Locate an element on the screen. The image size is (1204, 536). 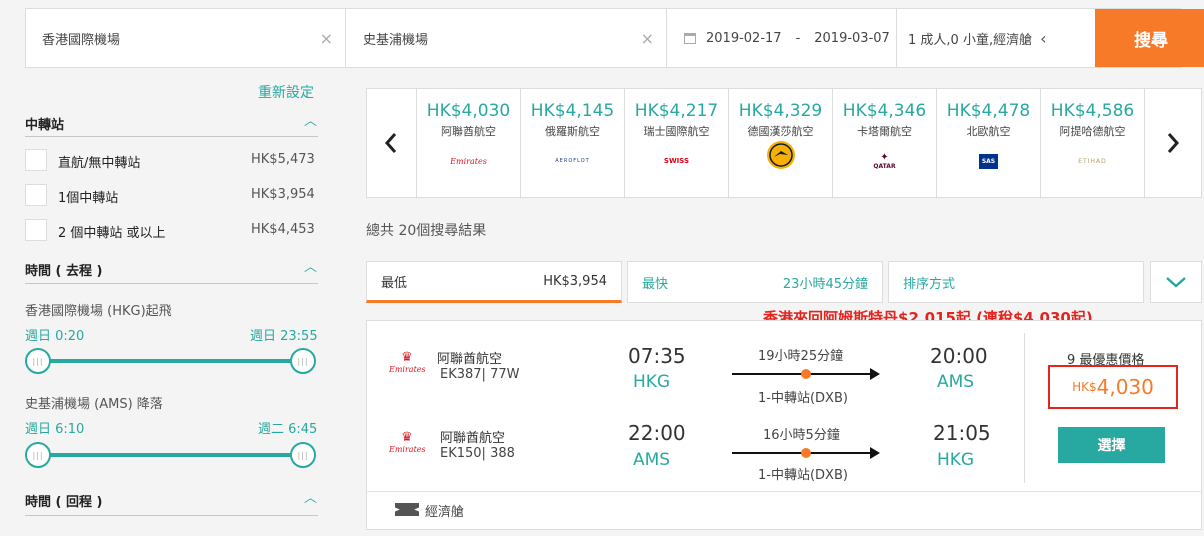
lufthansa-logo-icon is located at coordinates (780, 155).